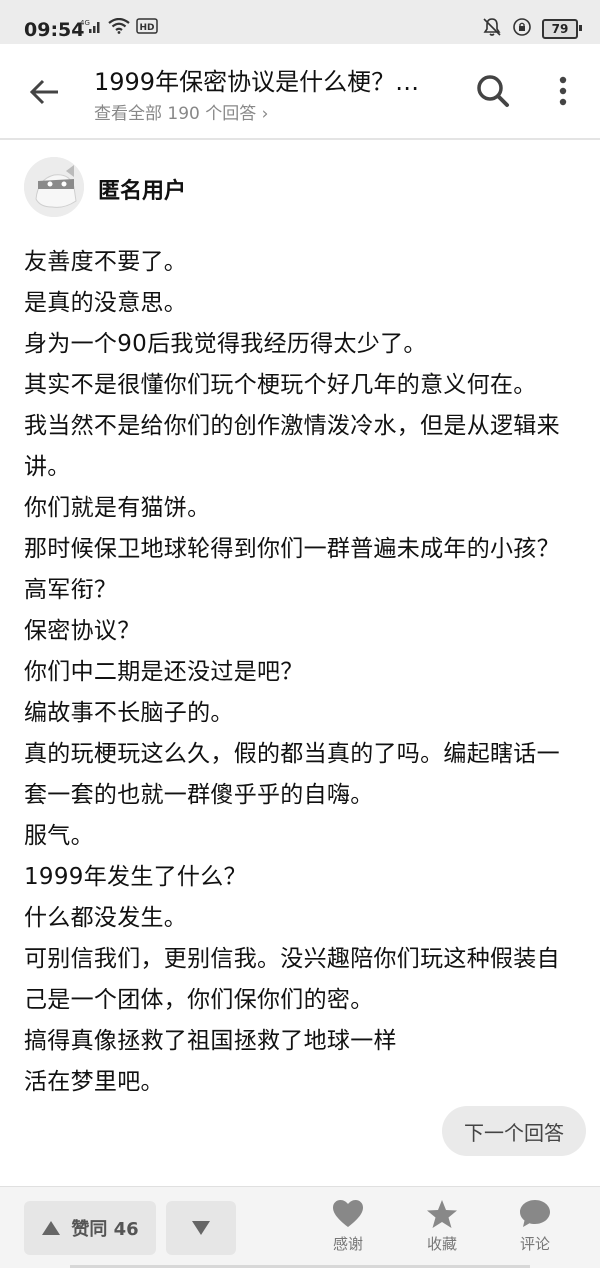 The image size is (600, 1268). What do you see at coordinates (347, 1244) in the screenshot?
I see `thanks-label: 感谢` at bounding box center [347, 1244].